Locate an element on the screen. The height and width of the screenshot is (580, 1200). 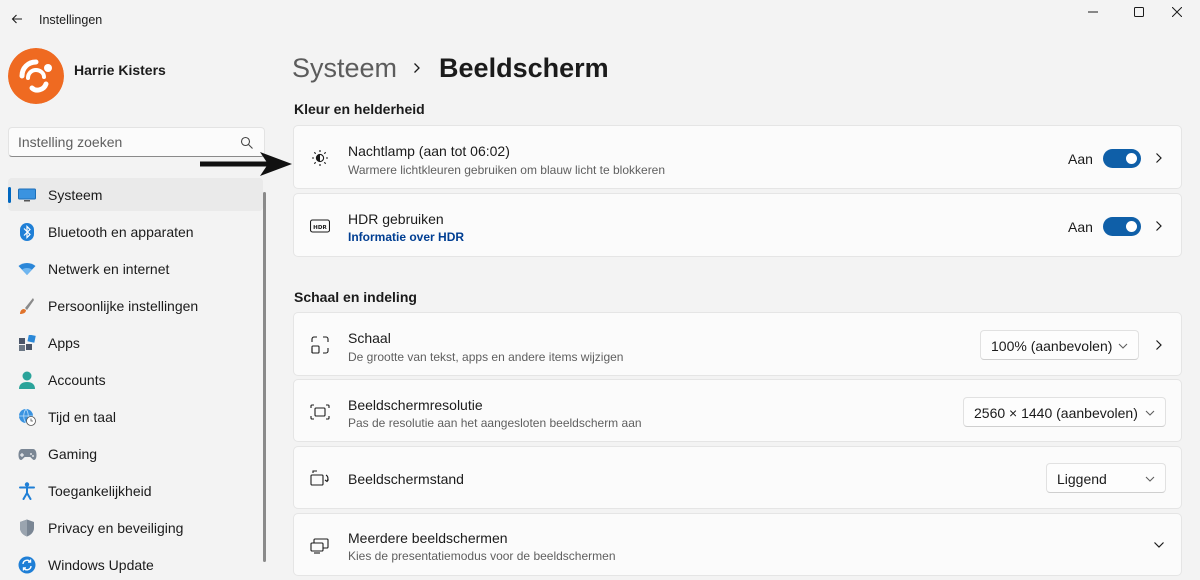
app-title: Instellingen is located at coordinates (71, 20).